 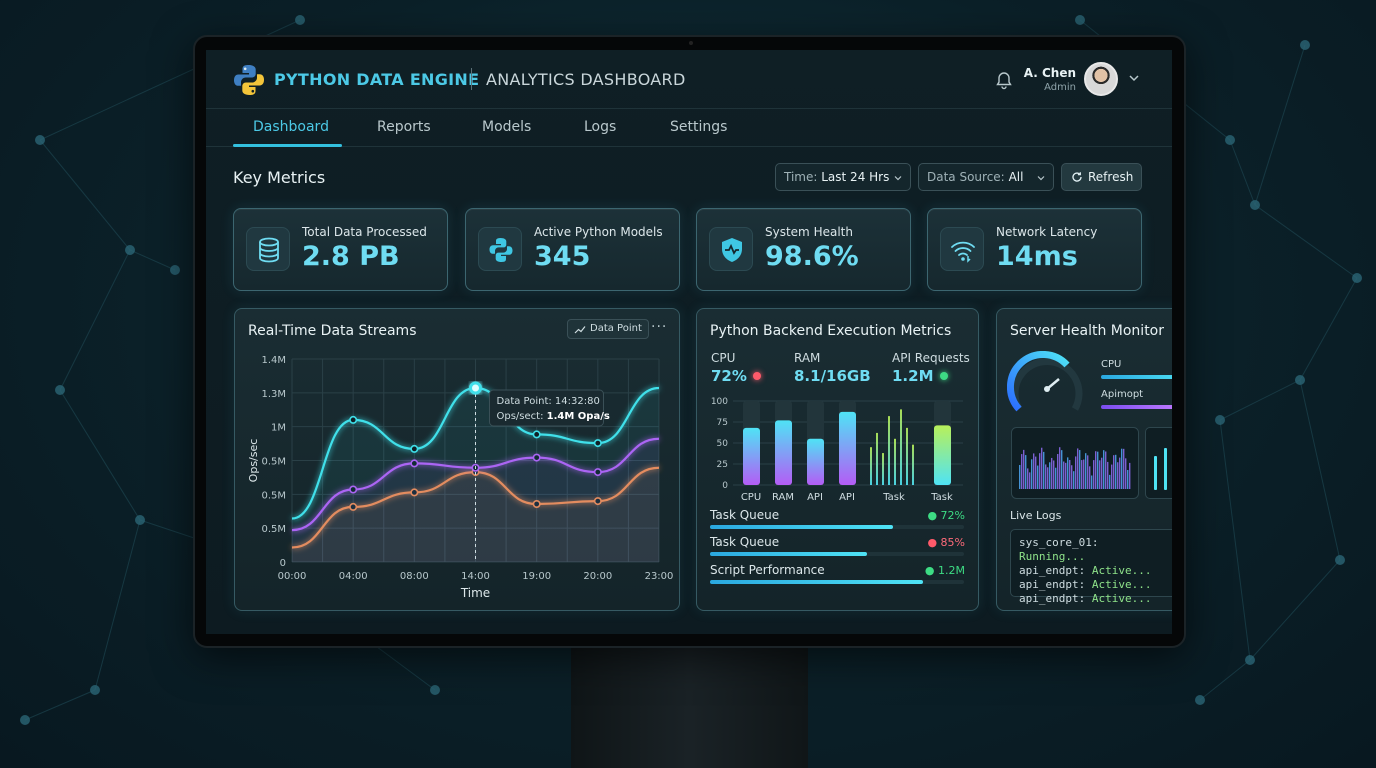 I want to click on queue-label: Task Queue, so click(x=745, y=542).